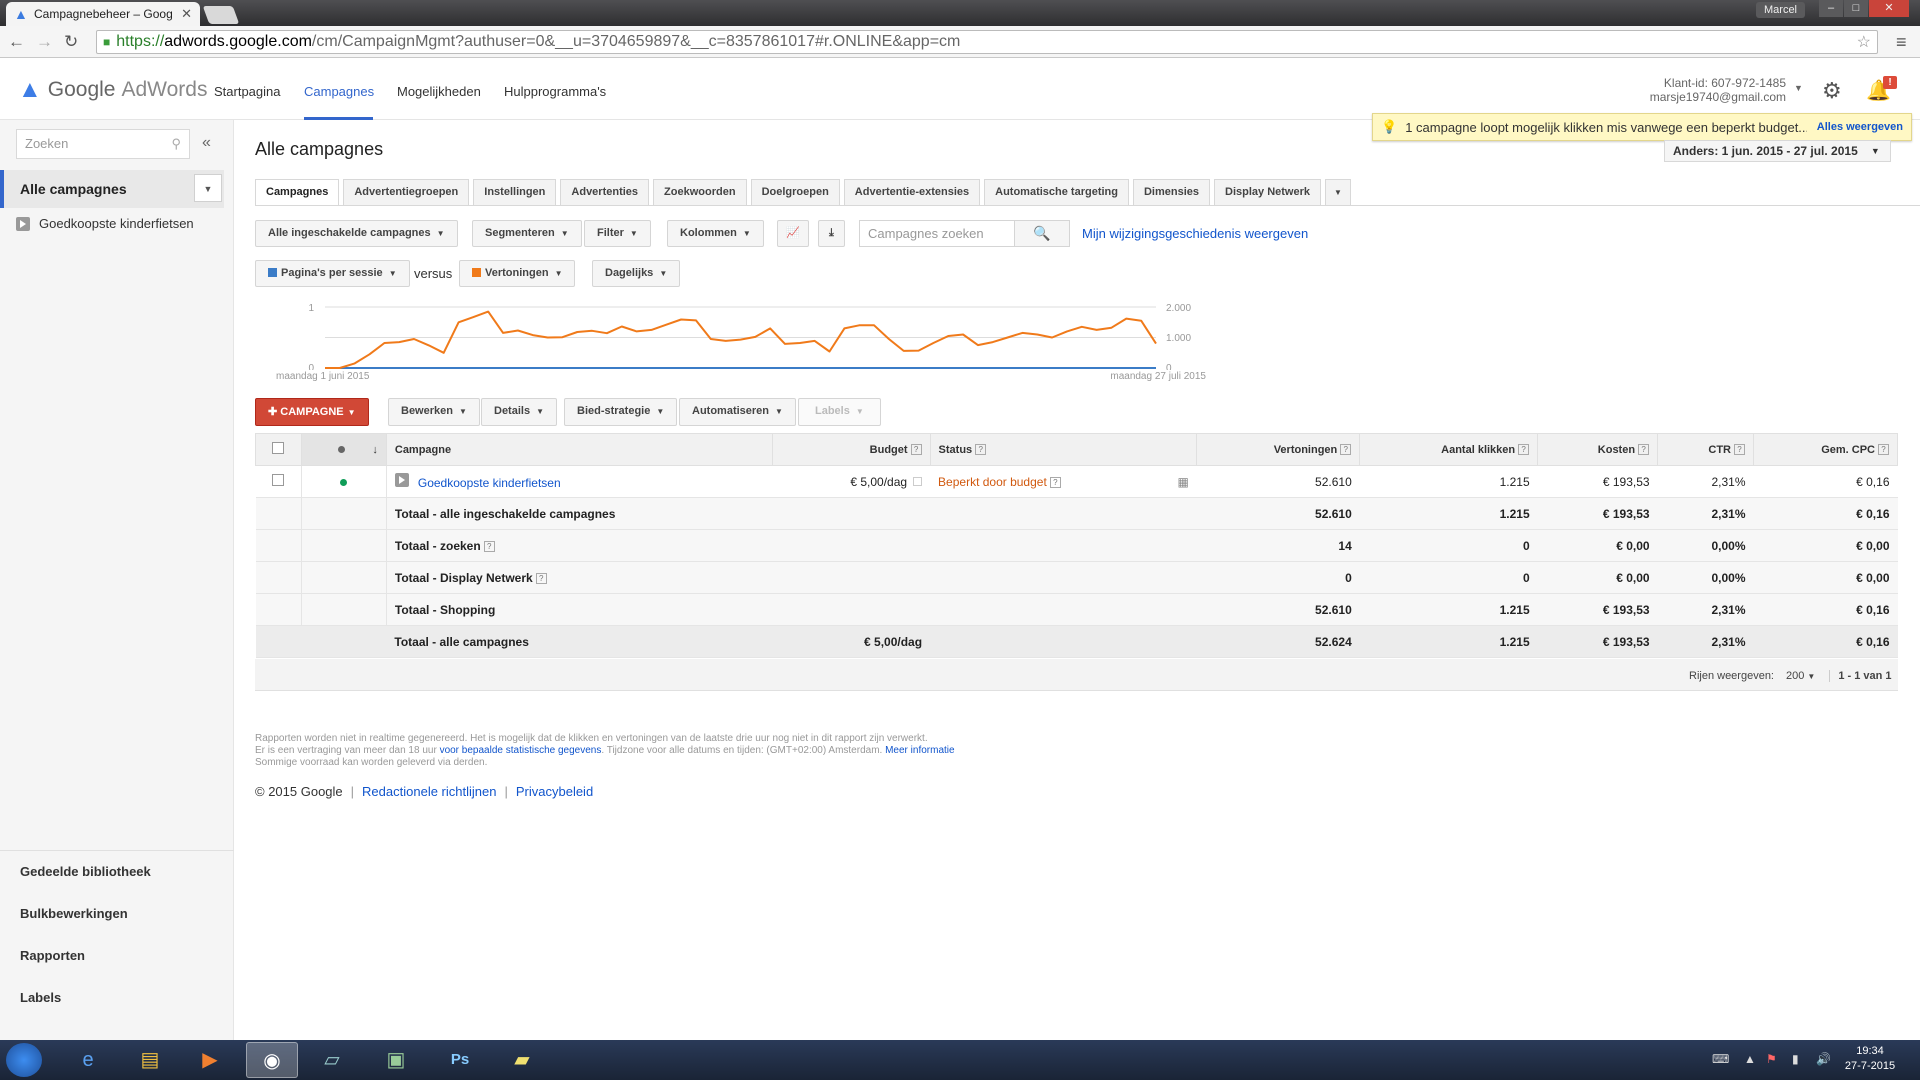 This screenshot has width=1920, height=1080. Describe the element at coordinates (332, 1060) in the screenshot. I see `app-icon: ▱` at that location.